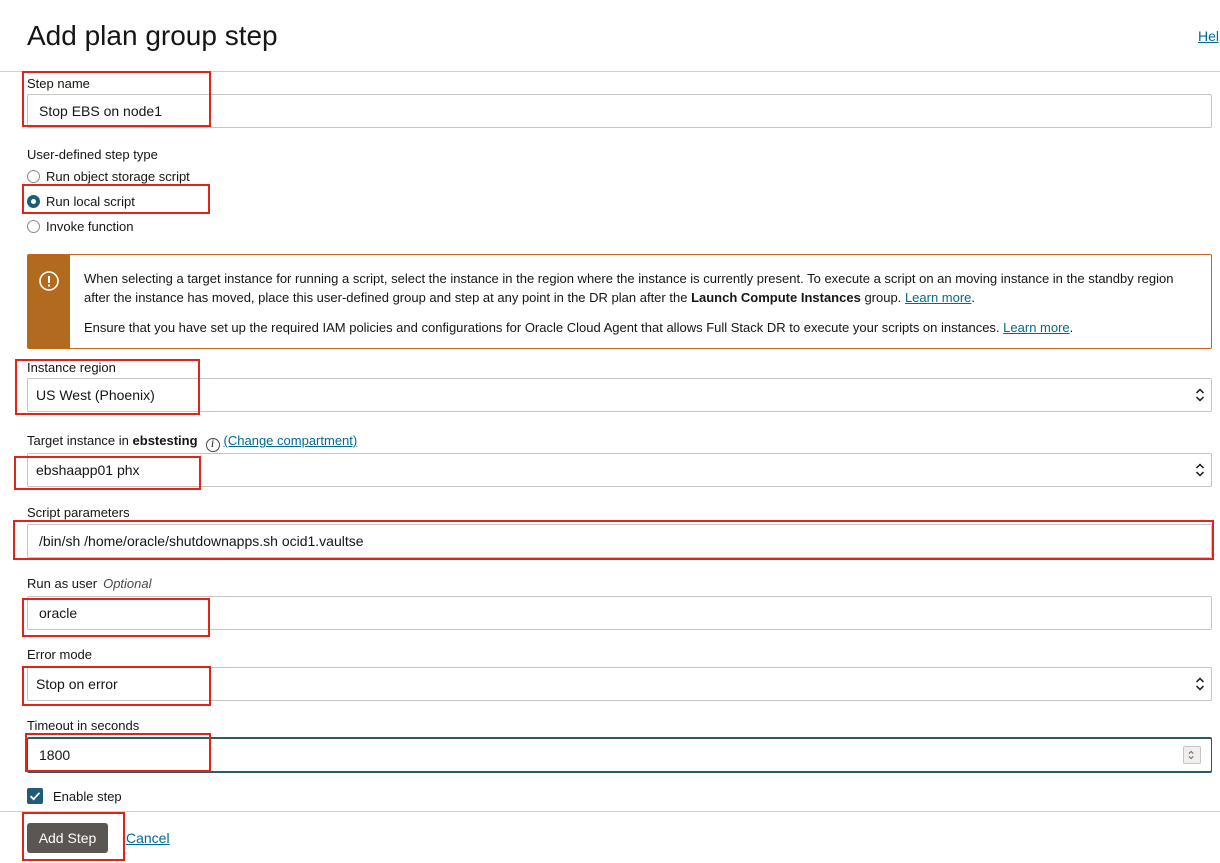 The height and width of the screenshot is (863, 1220). Describe the element at coordinates (619, 111) in the screenshot. I see `step-name-input: Stop EBS on node1` at that location.